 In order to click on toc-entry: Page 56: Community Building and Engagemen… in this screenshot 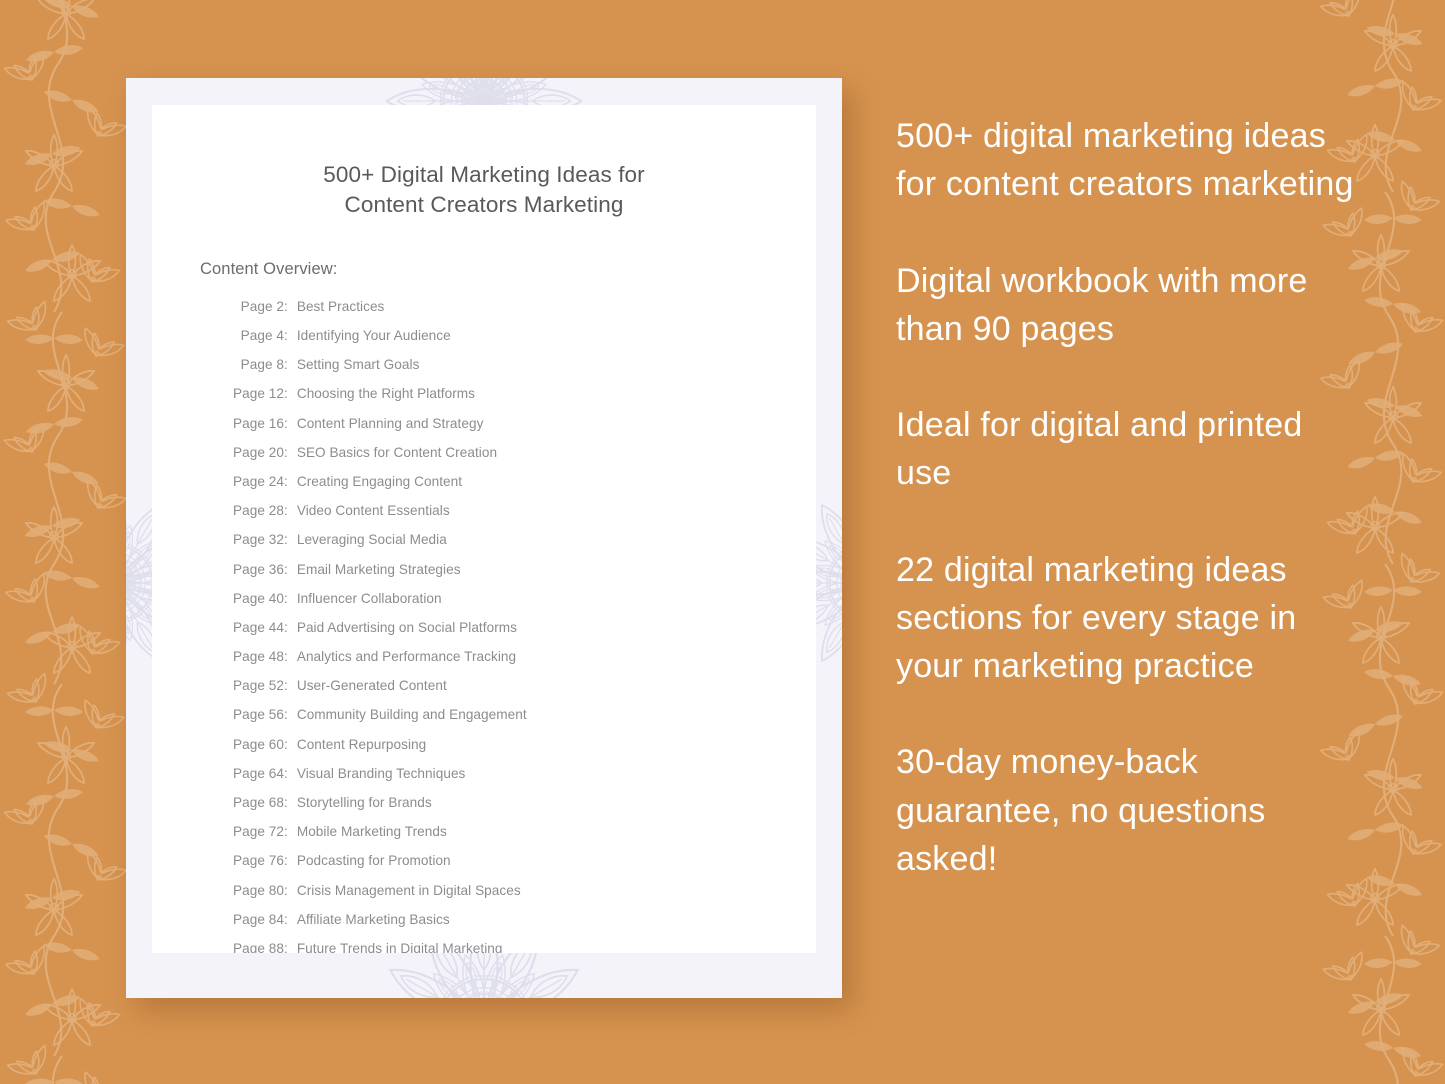, I will do `click(484, 721)`.